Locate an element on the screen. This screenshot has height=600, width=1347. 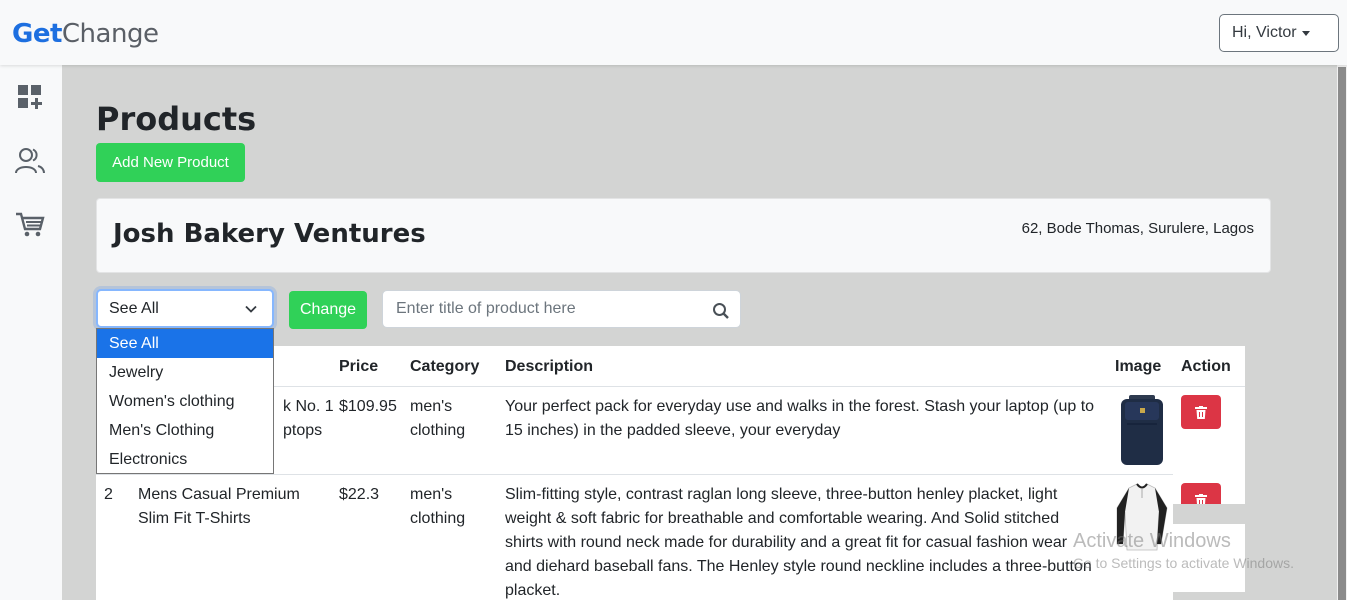
category-select-value: See All is located at coordinates (134, 308).